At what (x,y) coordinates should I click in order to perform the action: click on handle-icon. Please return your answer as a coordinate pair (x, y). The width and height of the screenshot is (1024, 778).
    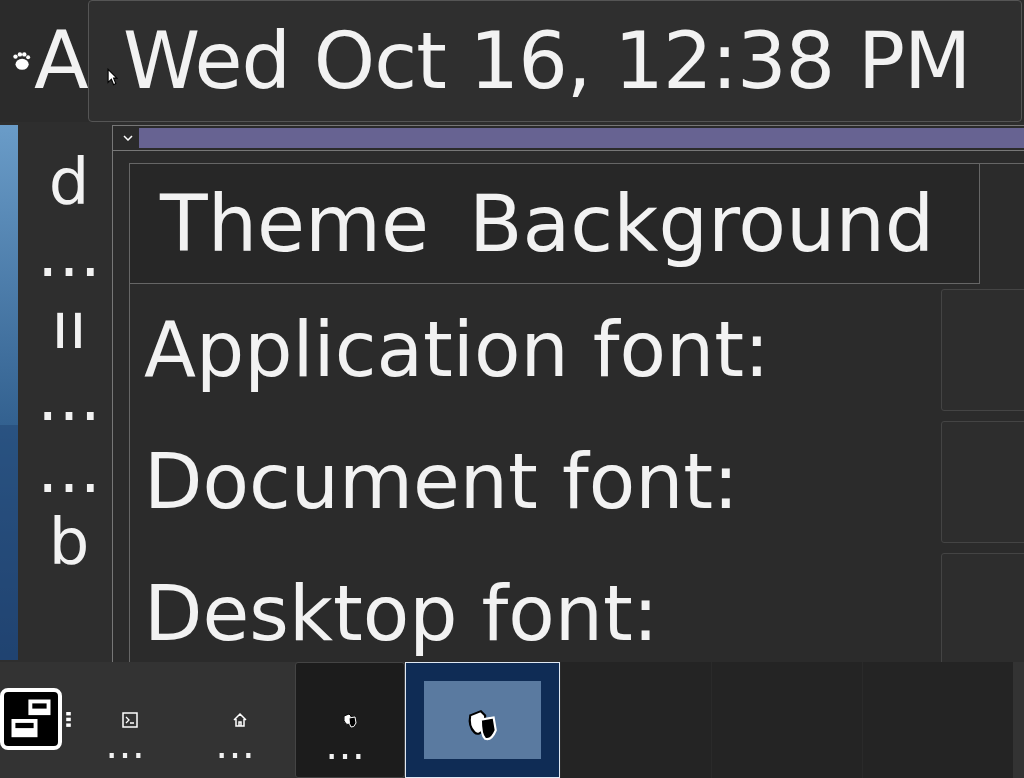
    Looking at the image, I should click on (68, 720).